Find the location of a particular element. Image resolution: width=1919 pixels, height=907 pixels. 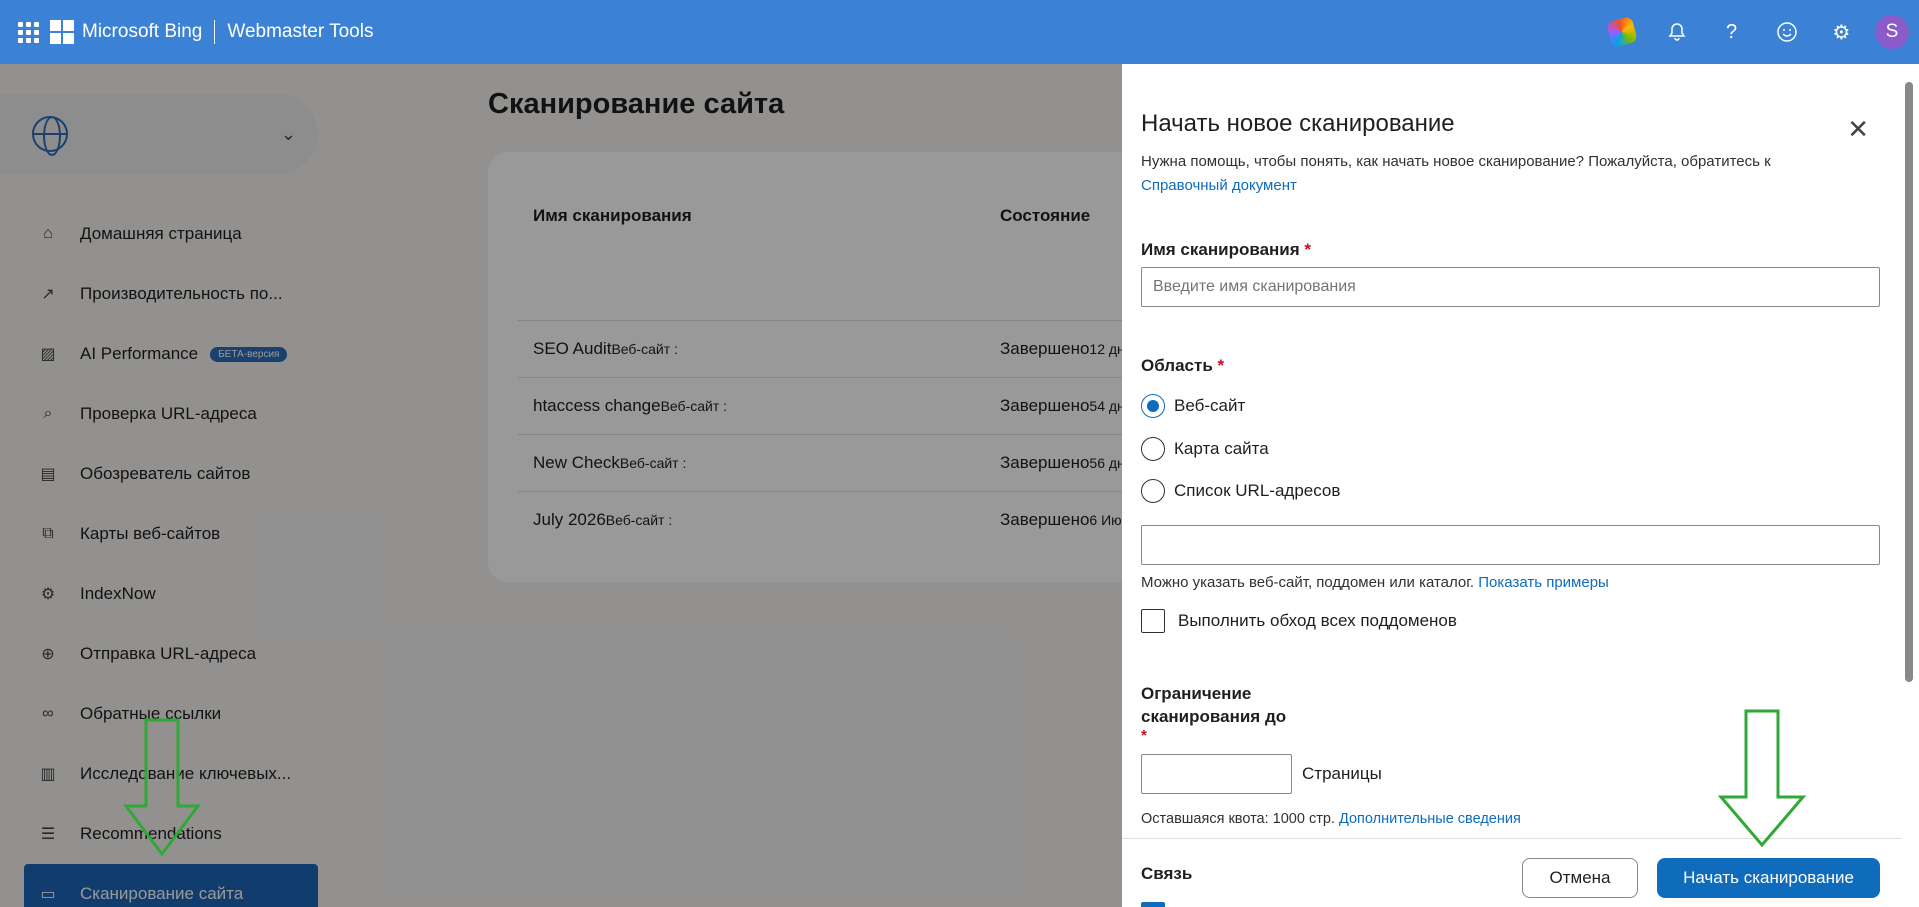

checkbox-icon is located at coordinates (1153, 621).